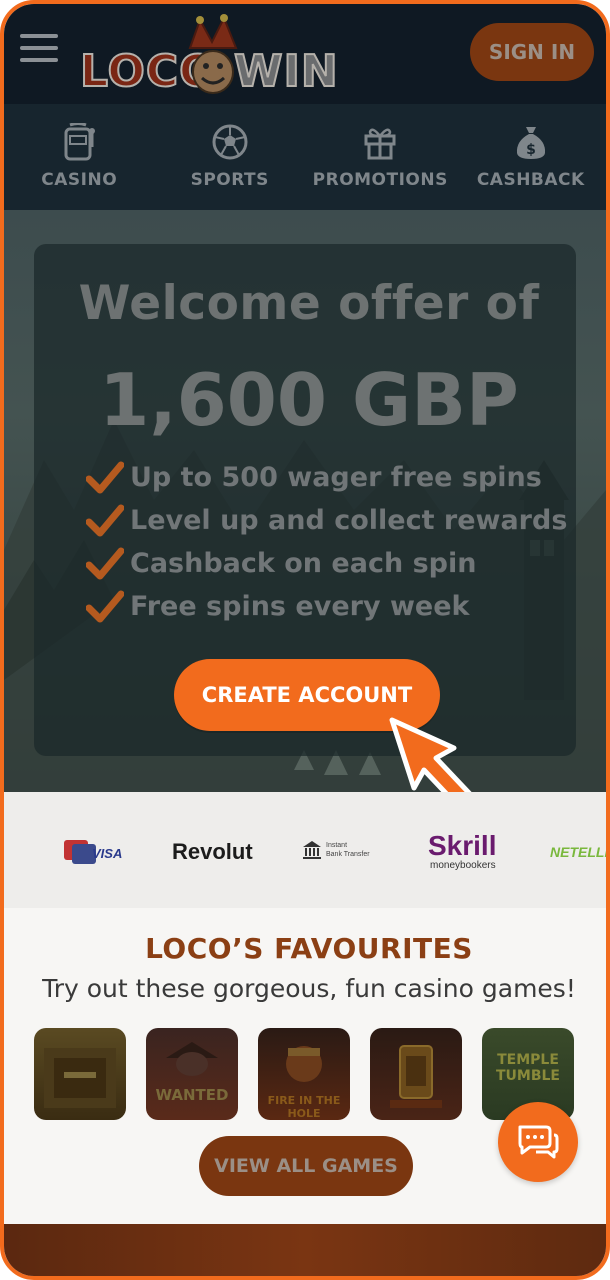  I want to click on nav-item-casino: CASINO, so click(79, 157).